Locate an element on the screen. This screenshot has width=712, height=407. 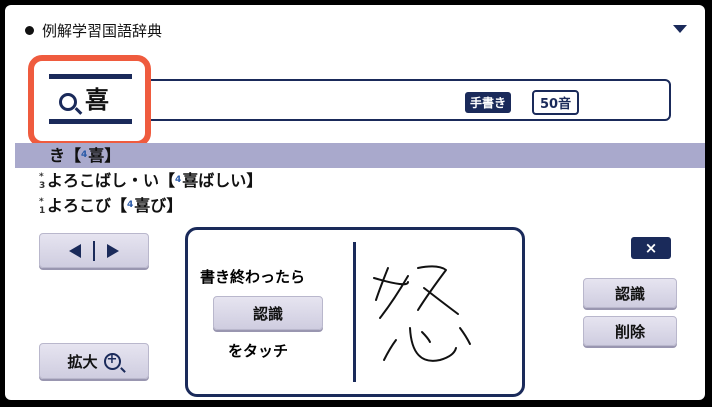
page-nav-buttons is located at coordinates (94, 250).